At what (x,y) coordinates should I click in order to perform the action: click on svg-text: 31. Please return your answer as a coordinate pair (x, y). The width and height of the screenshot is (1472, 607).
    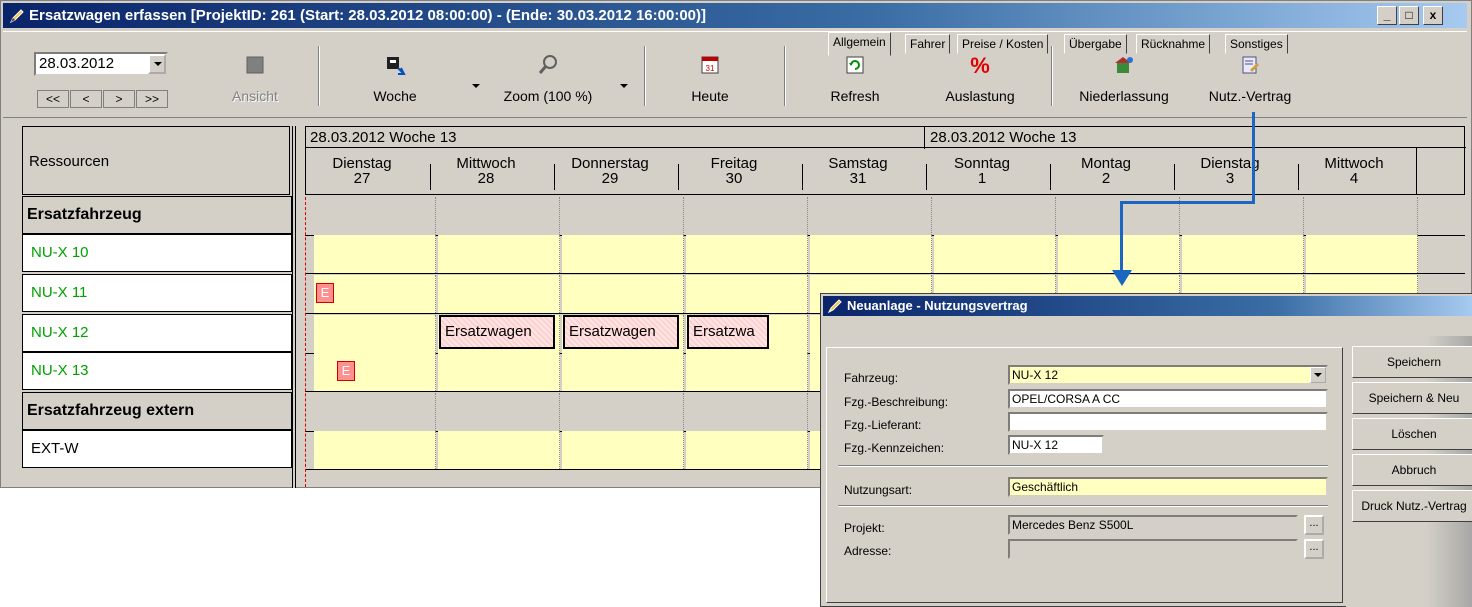
    Looking at the image, I should click on (710, 68).